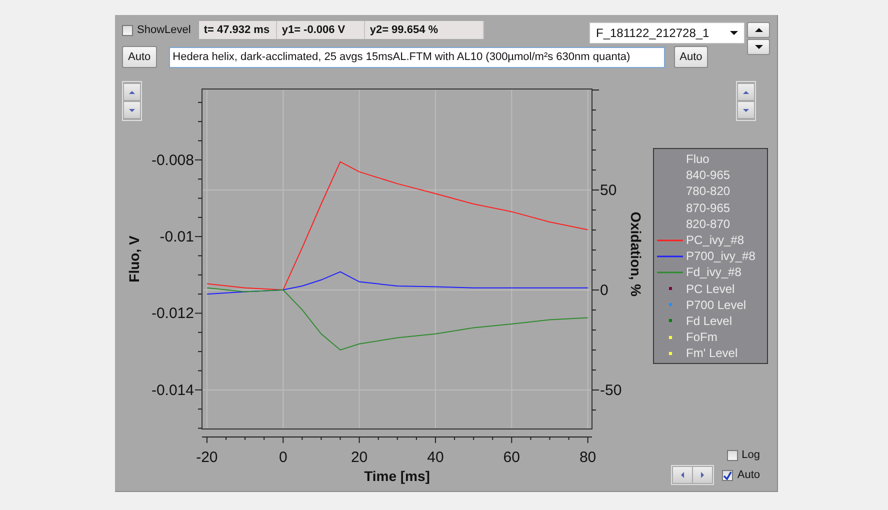  Describe the element at coordinates (611, 390) in the screenshot. I see `y-tick-label: -50` at that location.